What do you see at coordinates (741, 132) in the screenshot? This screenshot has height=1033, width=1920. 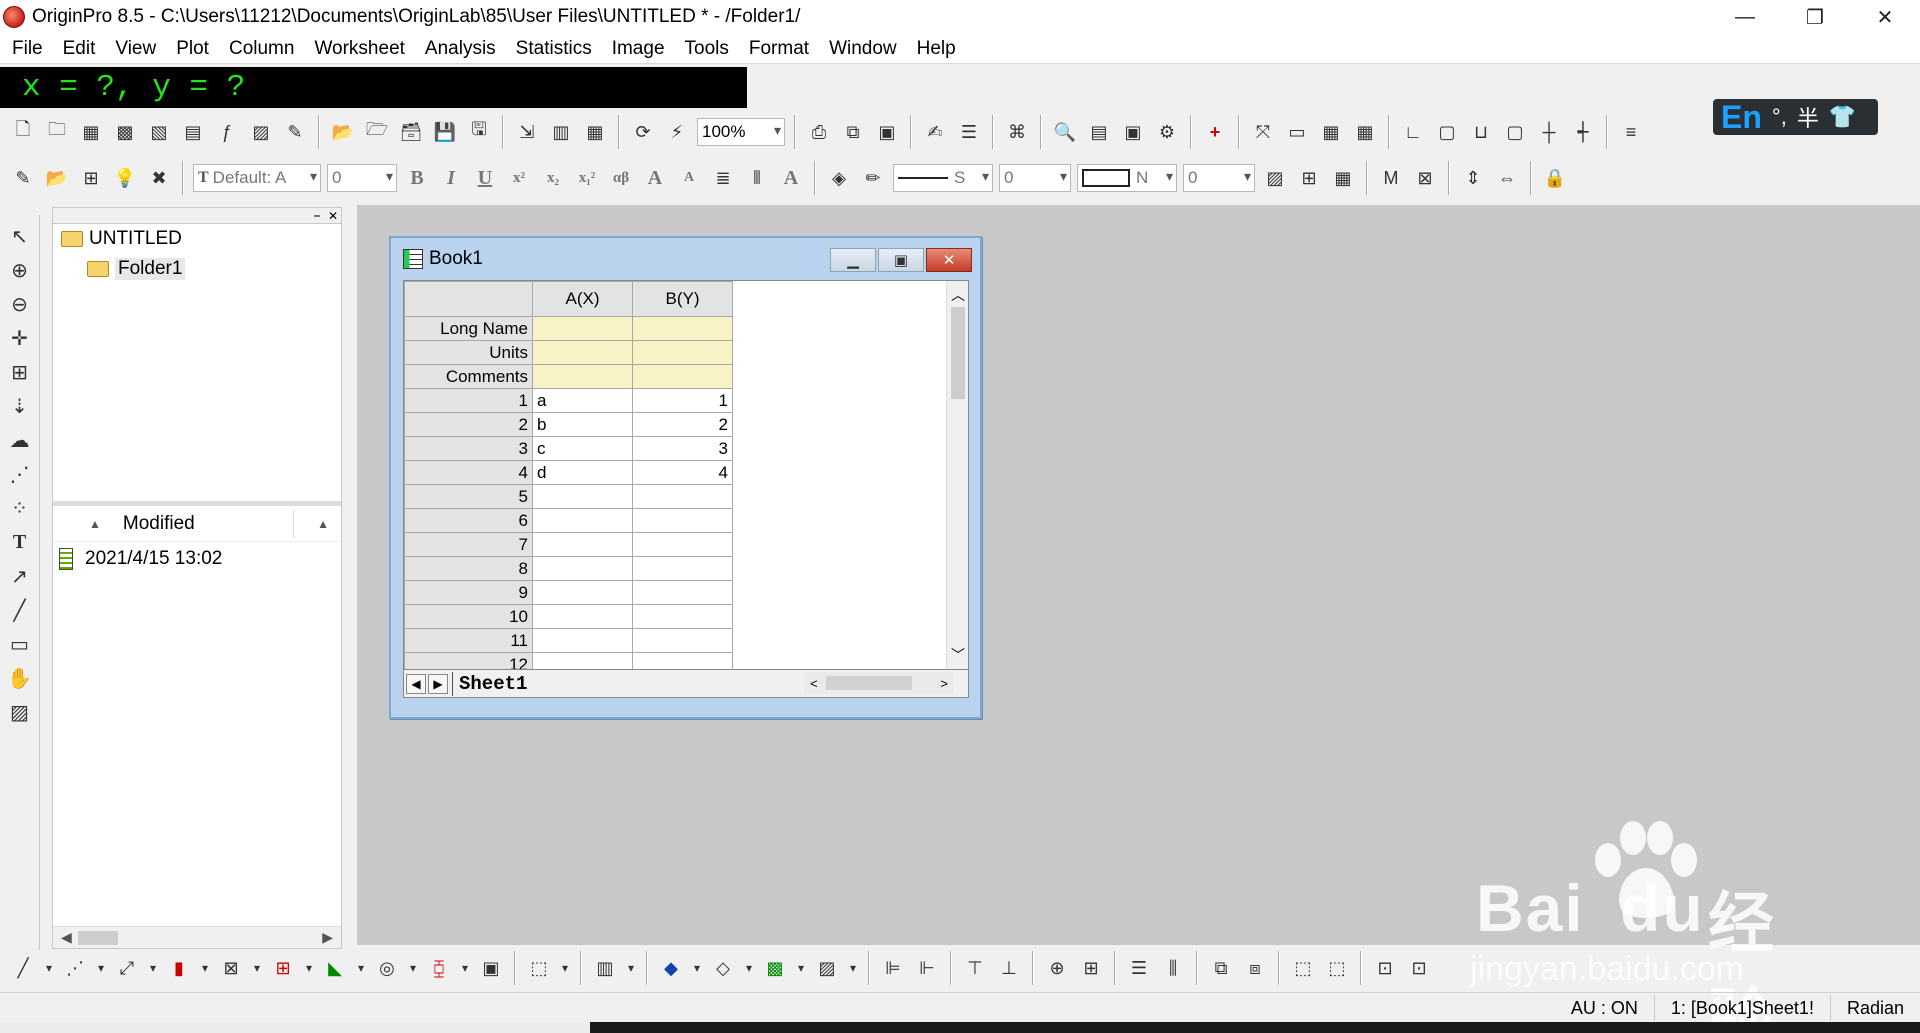 I see `zoom-select: 100% ▾` at bounding box center [741, 132].